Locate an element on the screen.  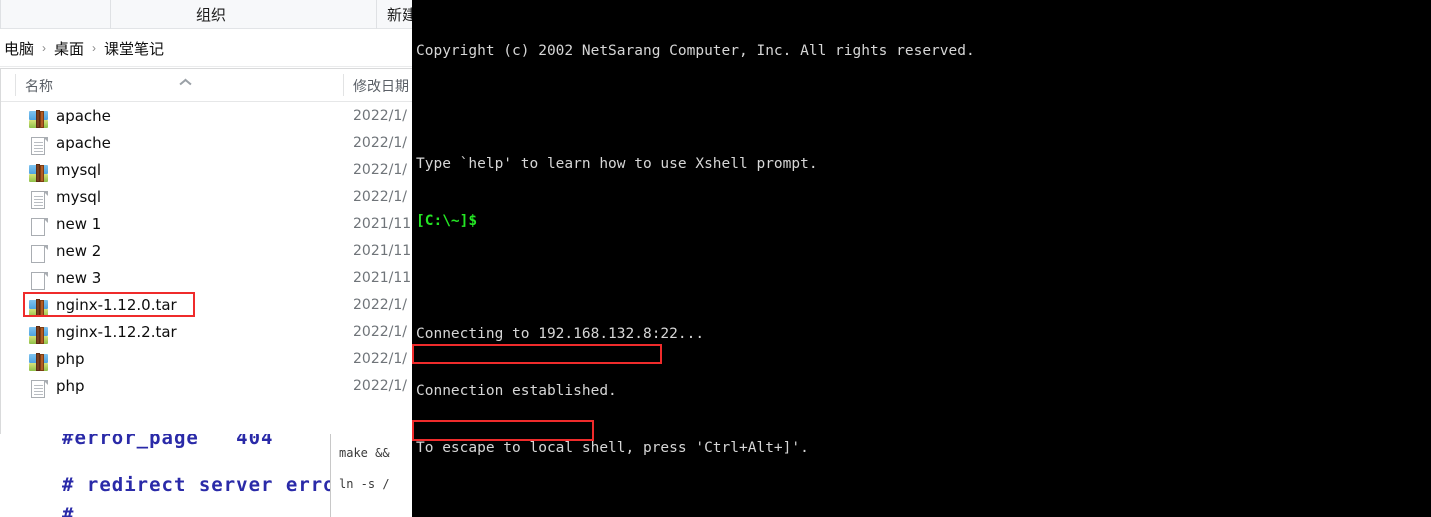
background-snippet-window: make && ln -s / is located at coordinates (371, 471).